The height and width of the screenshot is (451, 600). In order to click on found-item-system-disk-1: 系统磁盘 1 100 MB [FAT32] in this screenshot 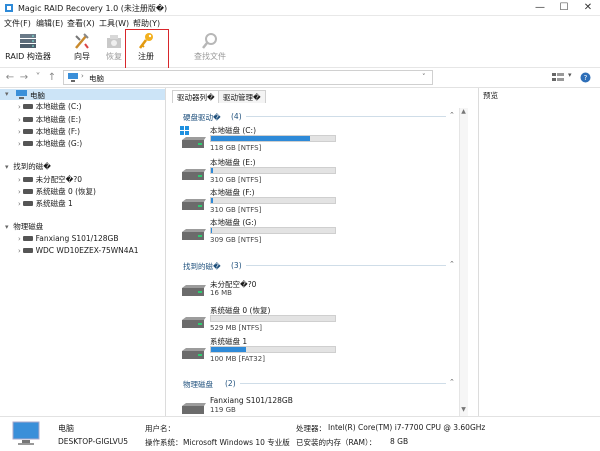, I will do `click(313, 350)`.